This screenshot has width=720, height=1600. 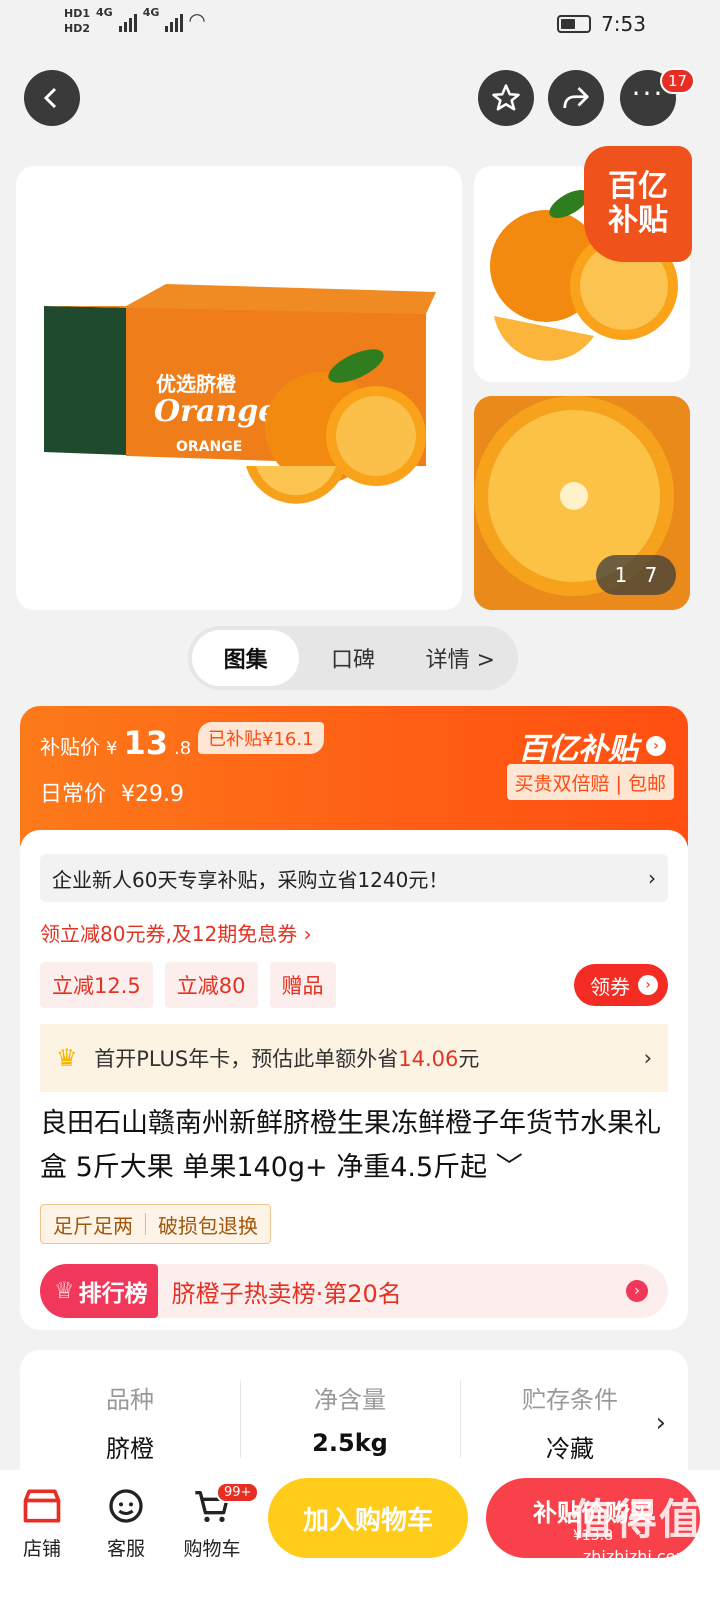 I want to click on spec-key: 品种, so click(x=130, y=1400).